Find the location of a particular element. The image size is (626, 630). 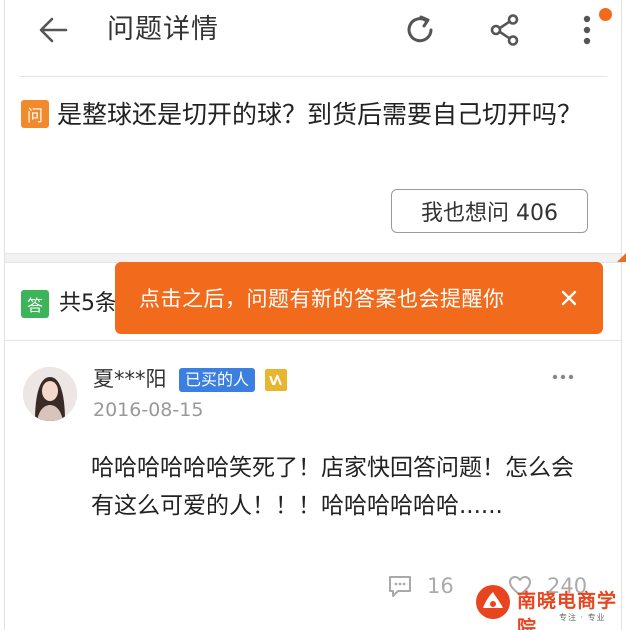

watermark: 南晓电商学院 专注 · 专业 is located at coordinates (550, 606).